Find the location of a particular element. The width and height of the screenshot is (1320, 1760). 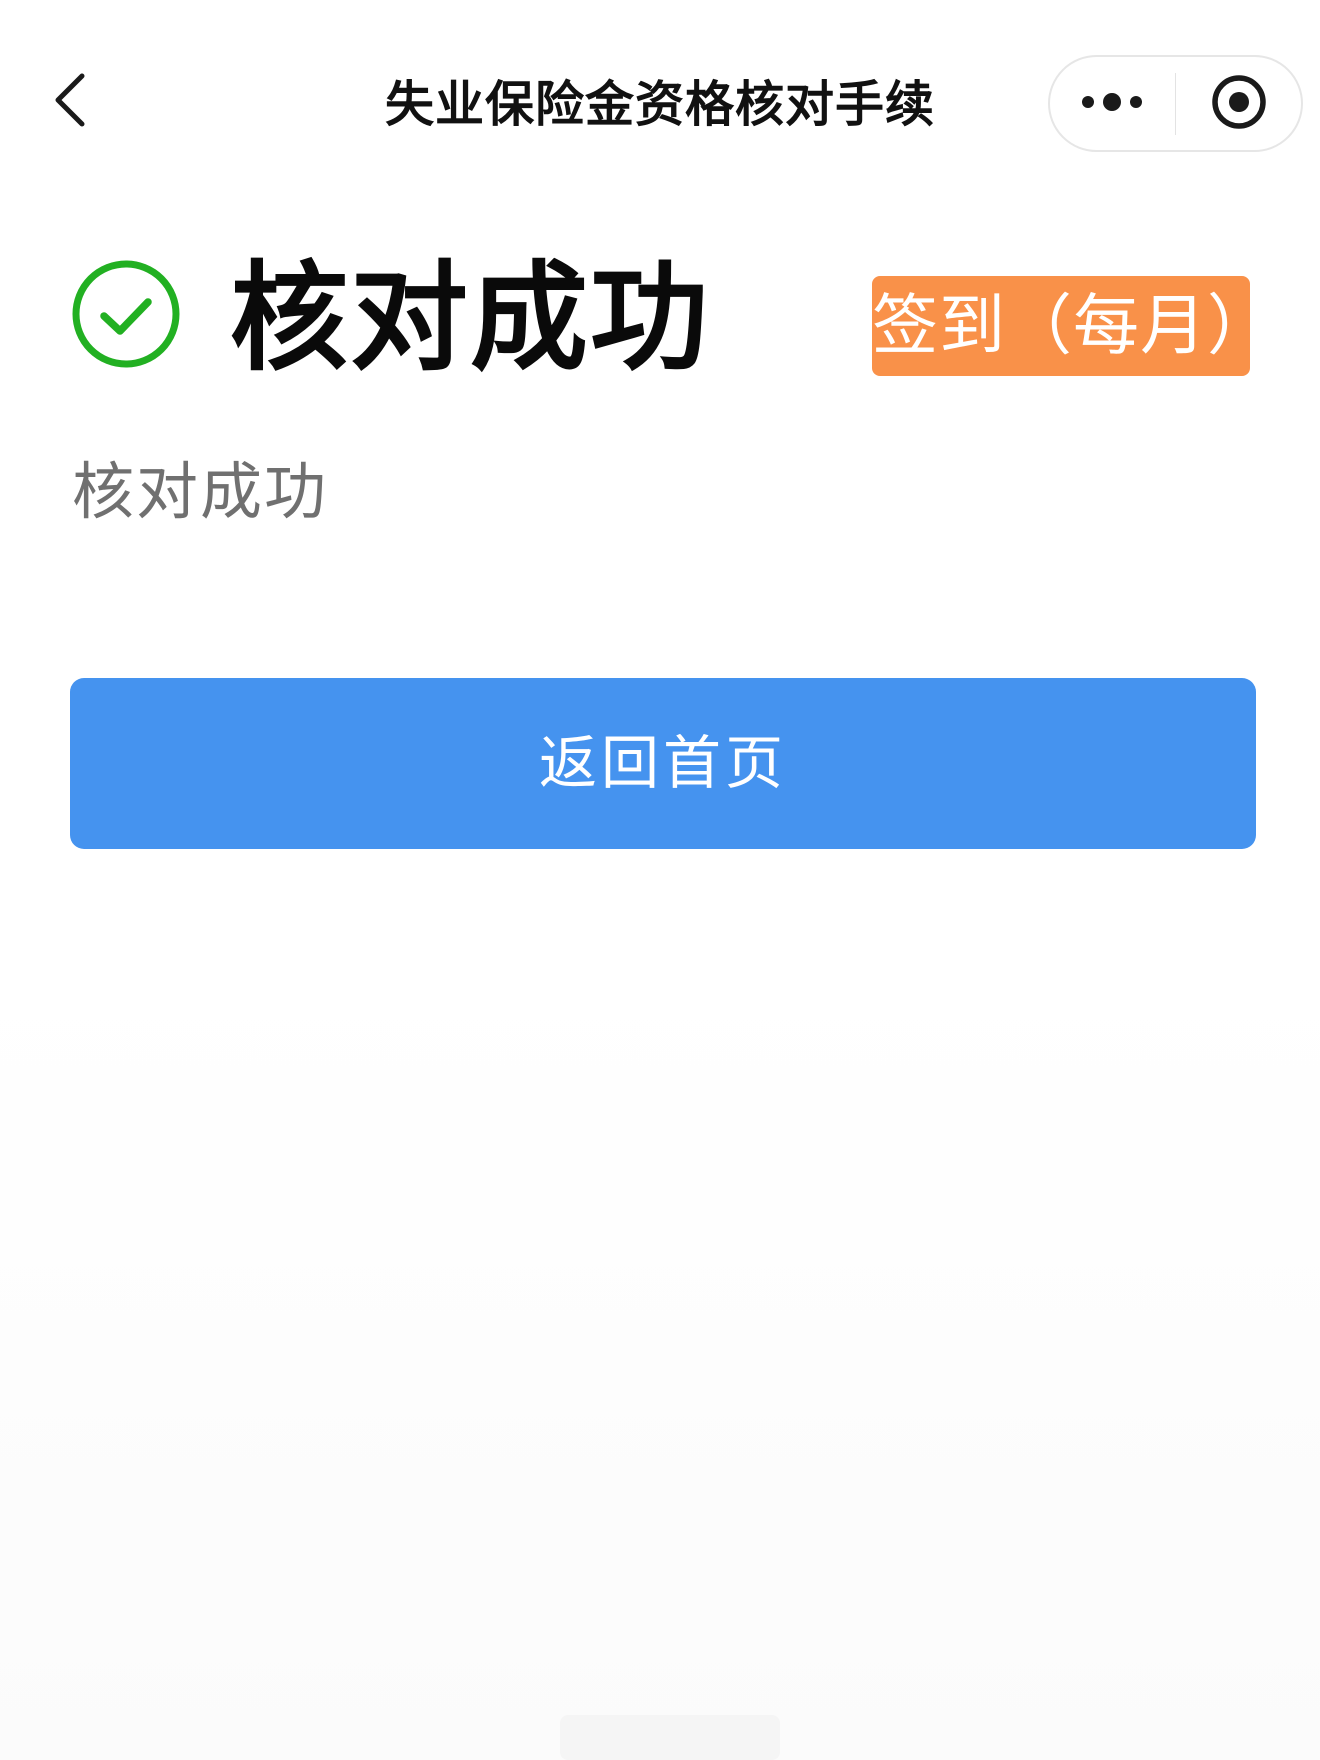

mini-program-capsule is located at coordinates (1175, 103).